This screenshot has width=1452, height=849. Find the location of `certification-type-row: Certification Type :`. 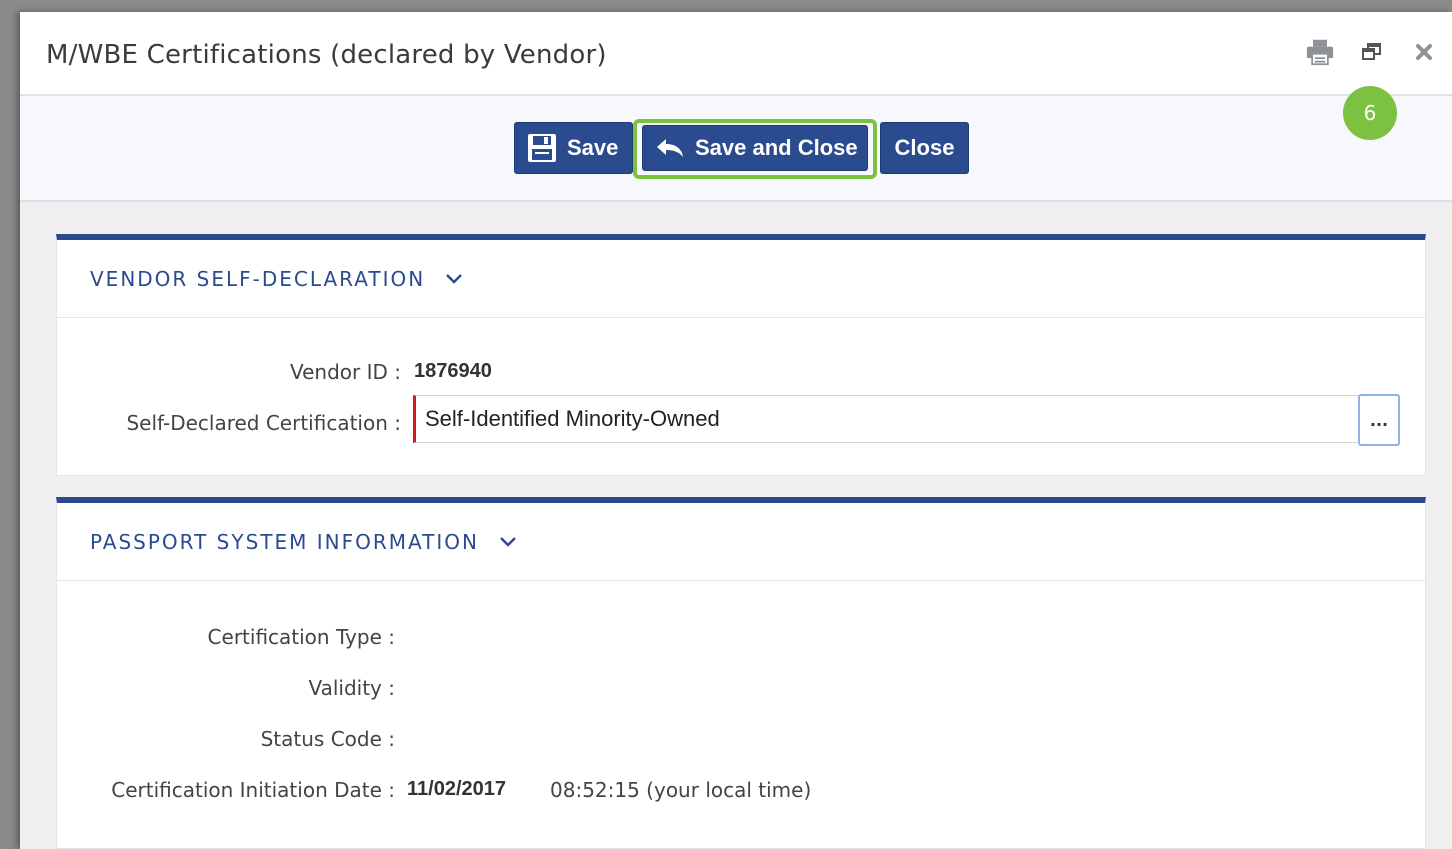

certification-type-row: Certification Type : is located at coordinates (741, 640).